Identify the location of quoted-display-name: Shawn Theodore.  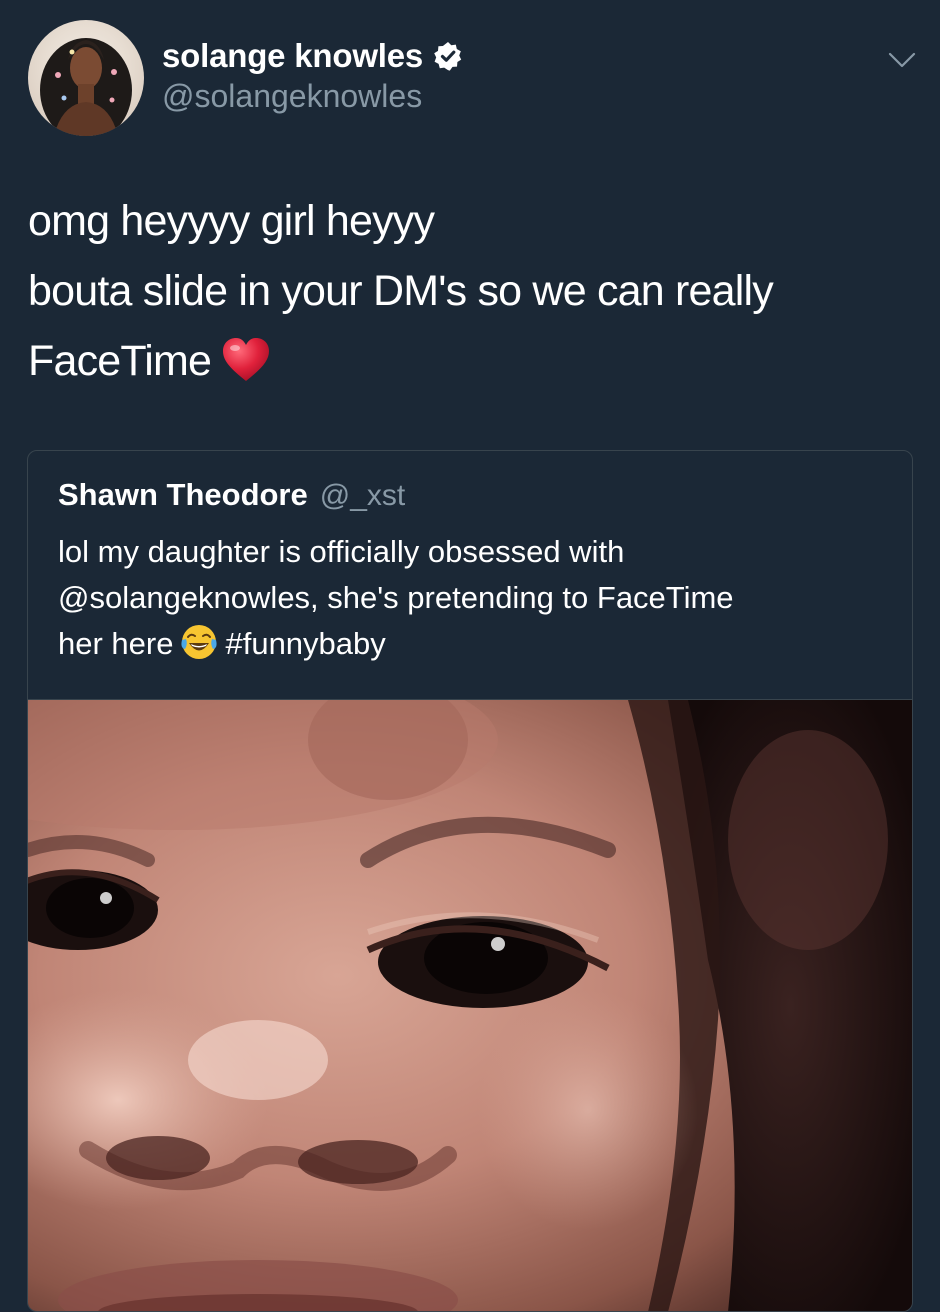
(183, 495).